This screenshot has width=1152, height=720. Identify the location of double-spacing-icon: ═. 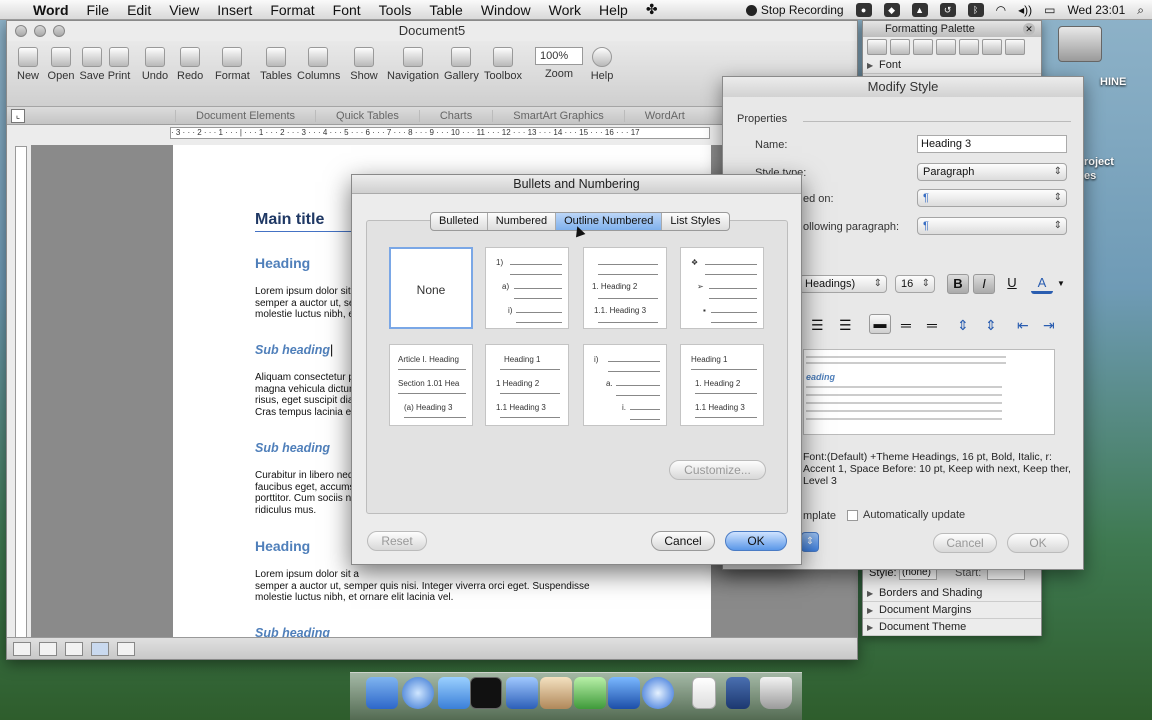
(932, 325).